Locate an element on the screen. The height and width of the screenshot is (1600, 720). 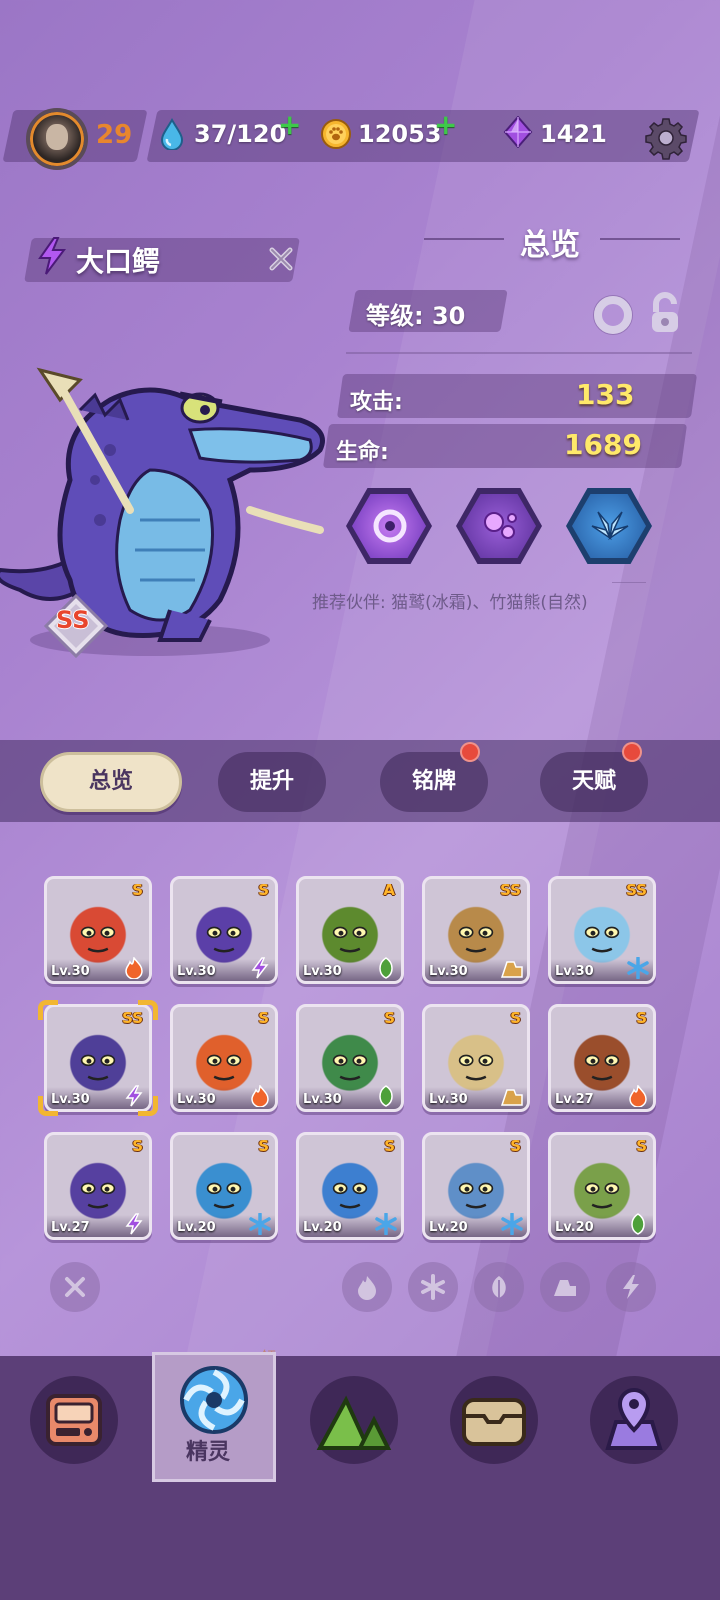
purple-gem-icon is located at coordinates (518, 132).